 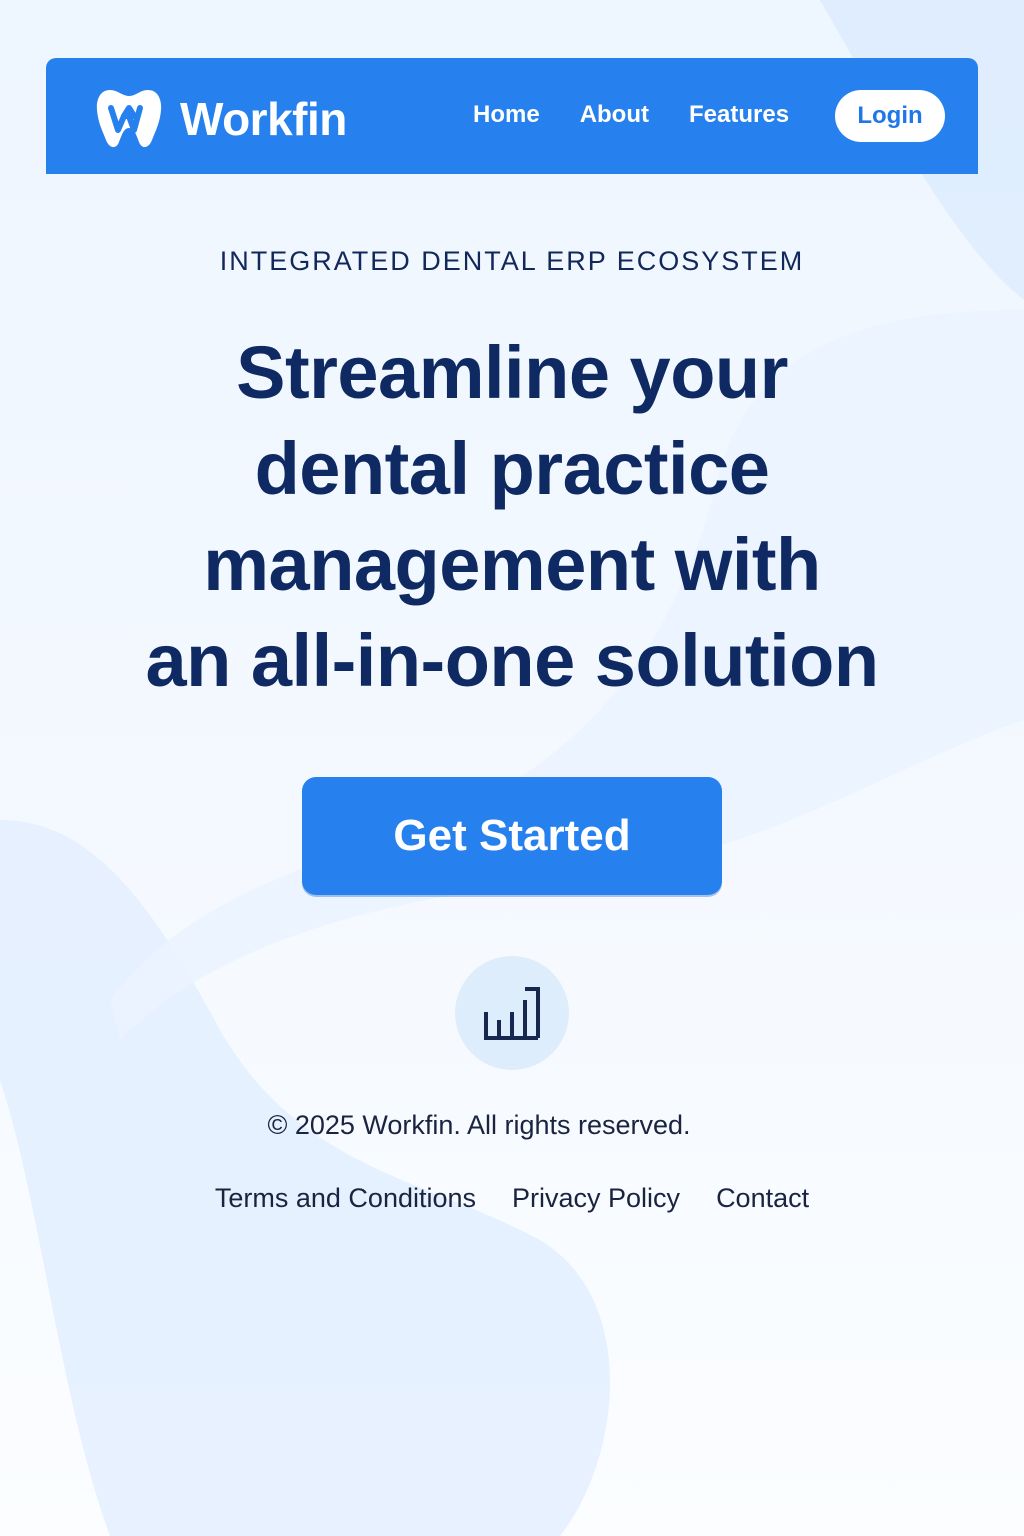 I want to click on brand: Workfin, so click(x=221, y=119).